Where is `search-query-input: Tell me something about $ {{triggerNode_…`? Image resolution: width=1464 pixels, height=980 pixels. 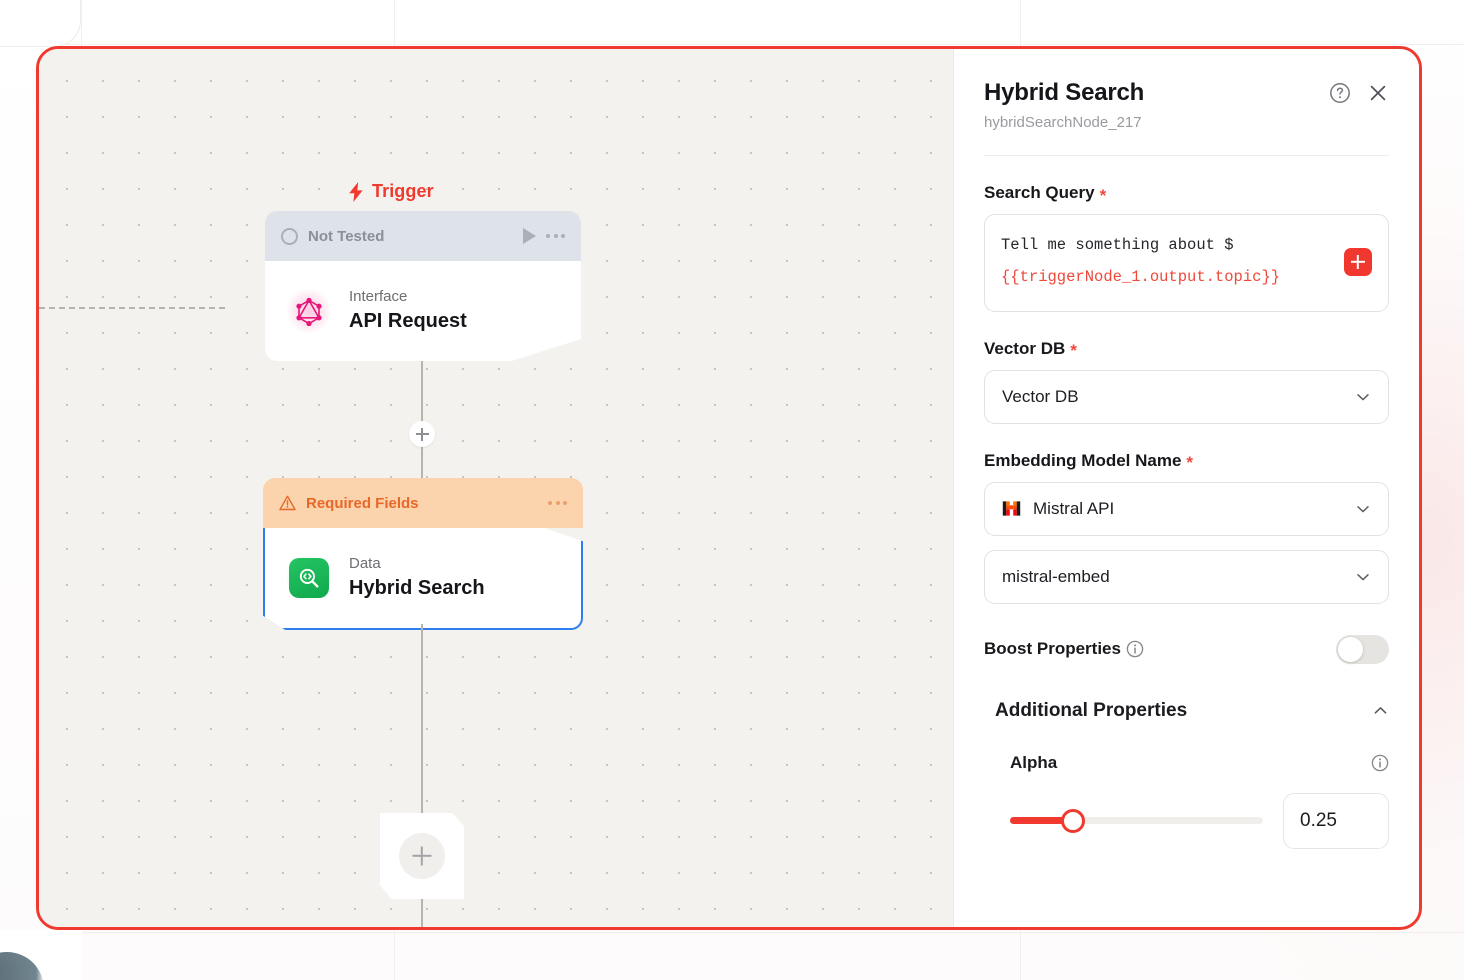 search-query-input: Tell me something about $ {{triggerNode_… is located at coordinates (1186, 263).